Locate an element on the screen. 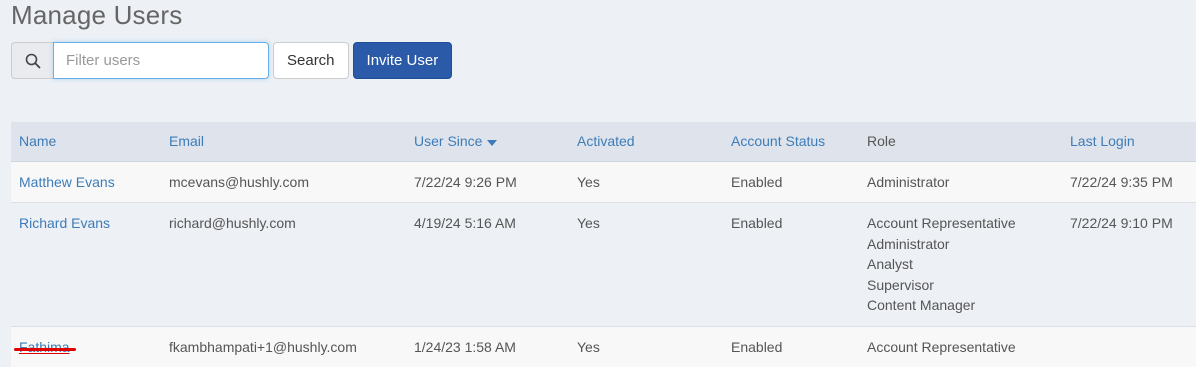 Image resolution: width=1196 pixels, height=367 pixels. cell-last-login is located at coordinates (1129, 346).